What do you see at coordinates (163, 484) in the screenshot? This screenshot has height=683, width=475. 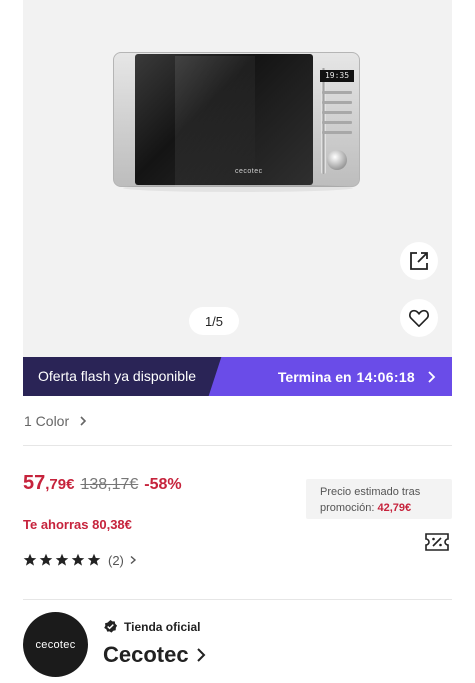 I see `discount-badge: -58%` at bounding box center [163, 484].